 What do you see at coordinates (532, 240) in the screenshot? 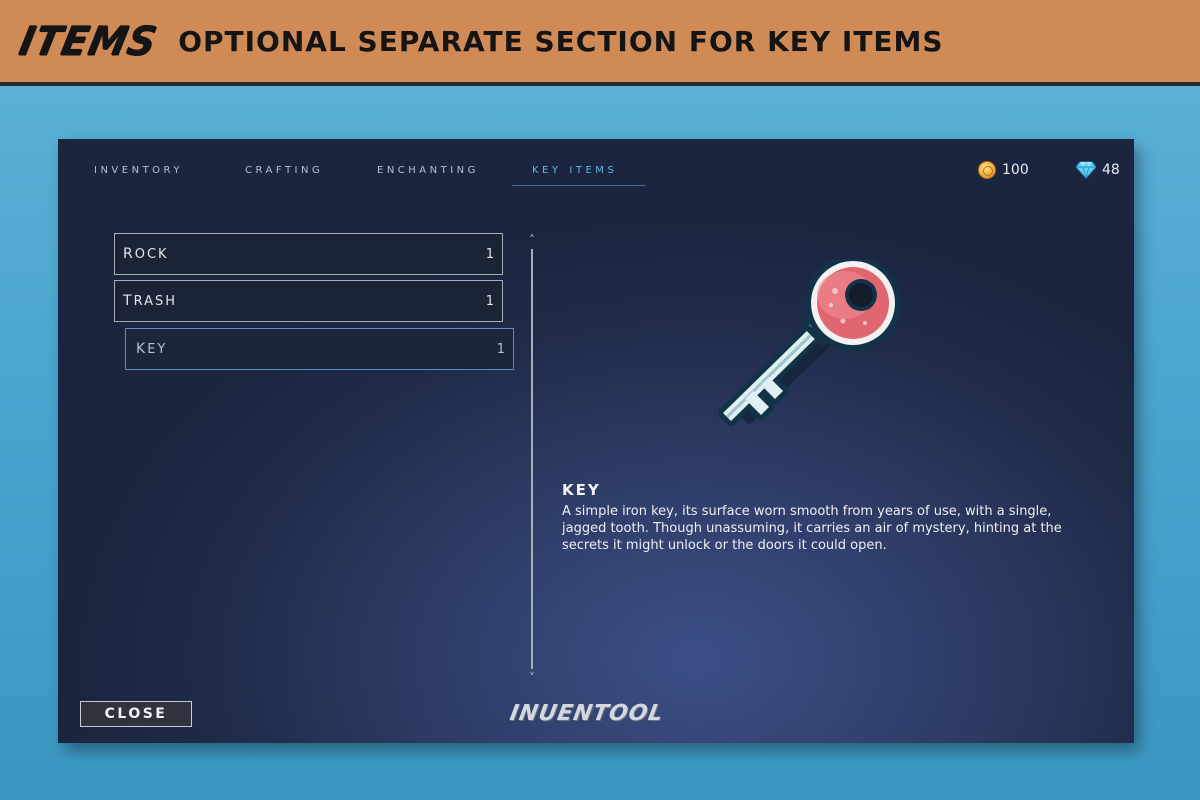
I see `scroll-up-icon: ˄` at bounding box center [532, 240].